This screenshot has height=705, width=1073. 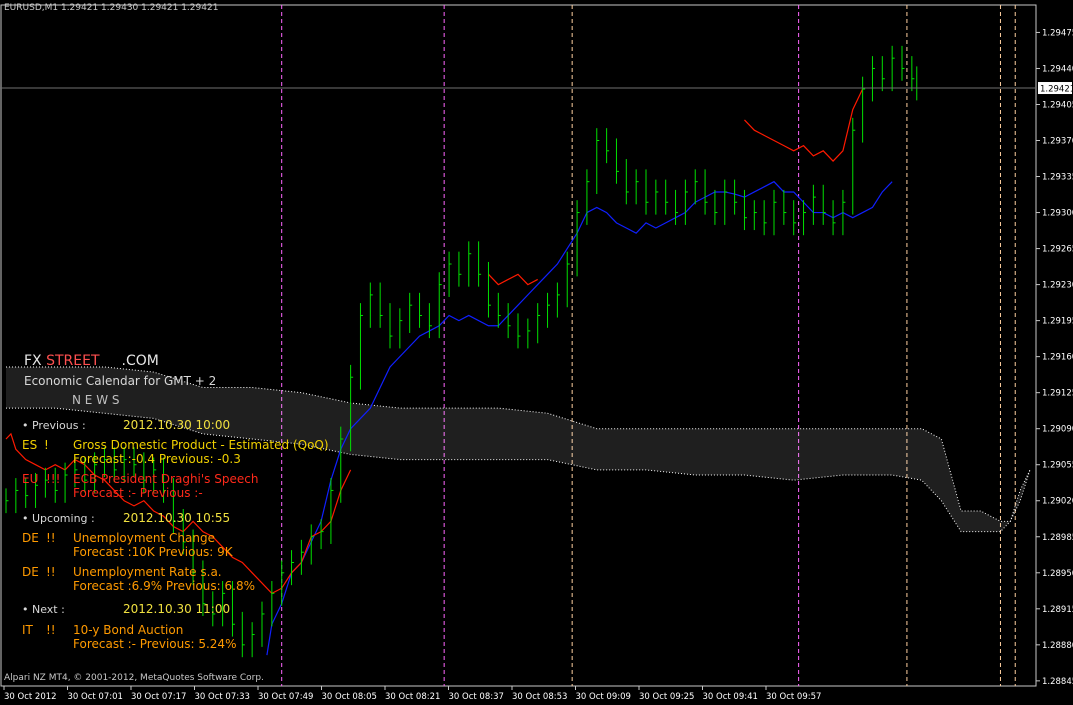 What do you see at coordinates (53, 479) in the screenshot?
I see `event-impact: !!!` at bounding box center [53, 479].